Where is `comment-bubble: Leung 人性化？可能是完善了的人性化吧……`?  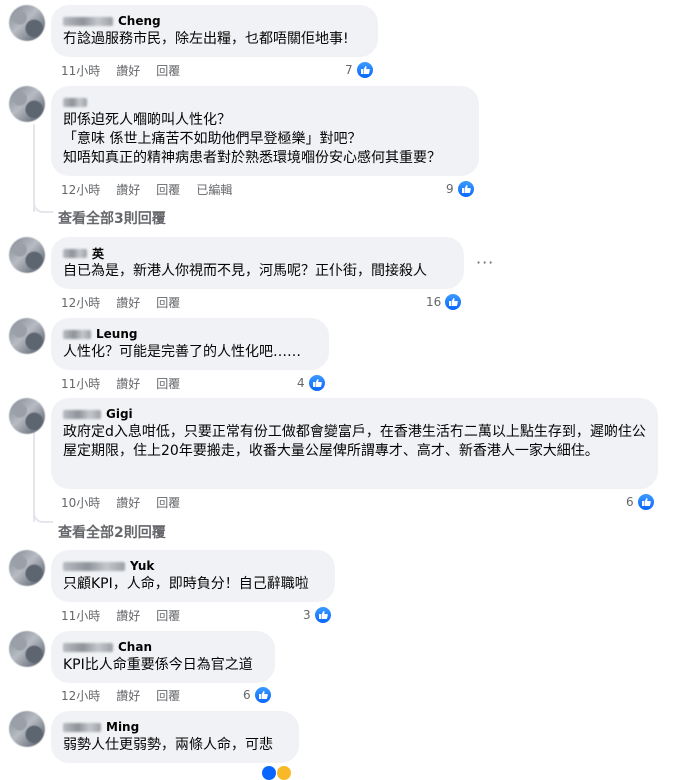 comment-bubble: Leung 人性化？可能是完善了的人性化吧…… is located at coordinates (190, 344).